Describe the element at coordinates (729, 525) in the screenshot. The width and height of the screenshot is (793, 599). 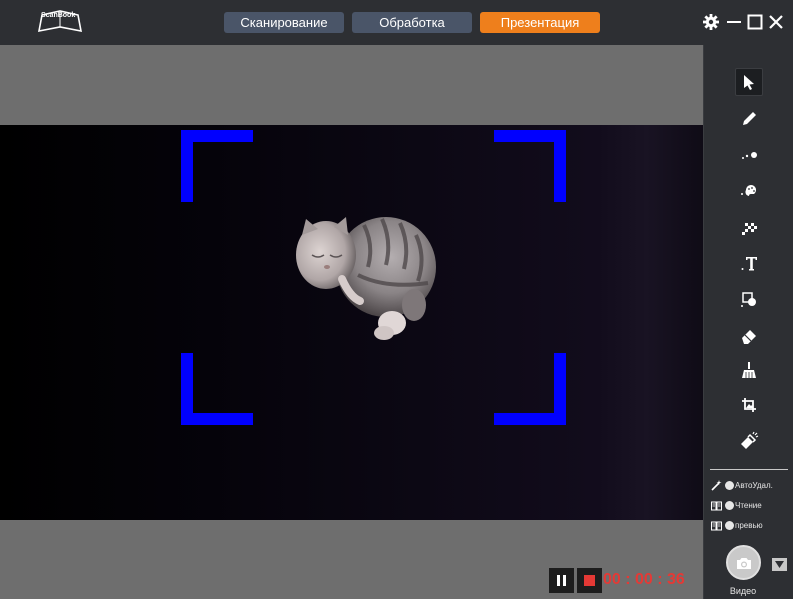
I see `preview-toggle` at that location.